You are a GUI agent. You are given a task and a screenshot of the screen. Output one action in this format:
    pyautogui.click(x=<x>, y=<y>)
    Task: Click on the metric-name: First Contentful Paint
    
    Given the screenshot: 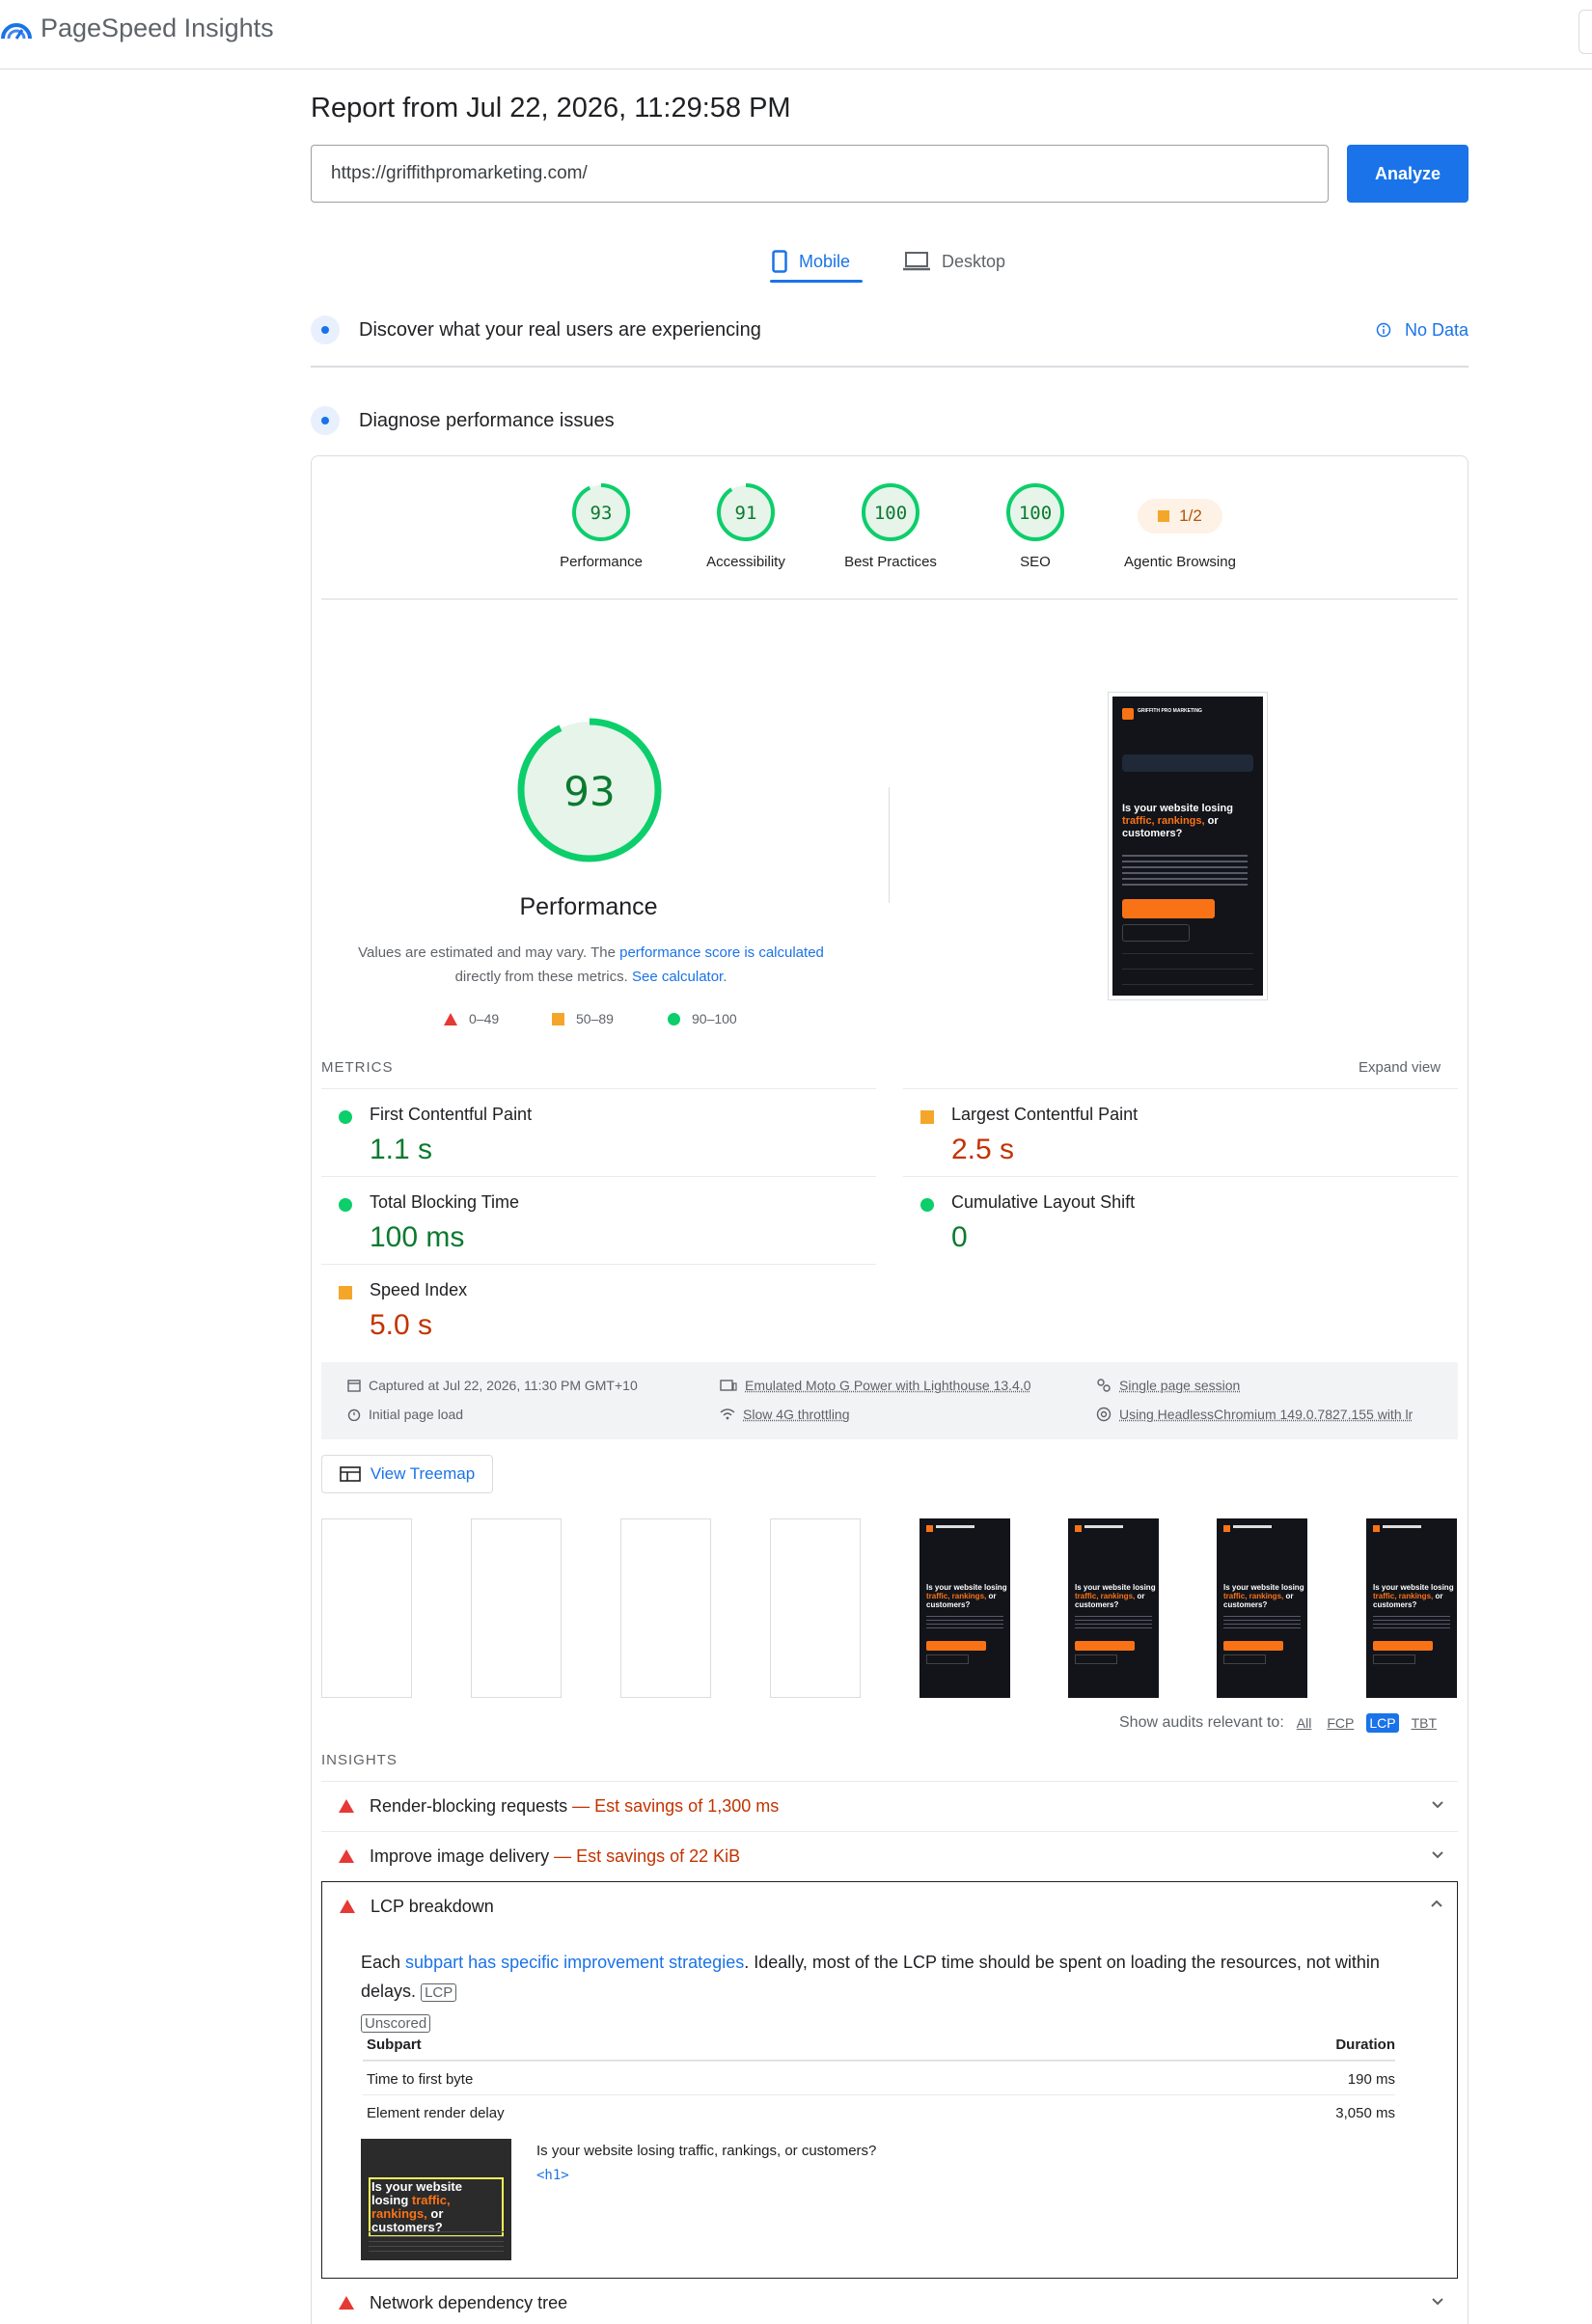 What is the action you would take?
    pyautogui.click(x=451, y=1114)
    